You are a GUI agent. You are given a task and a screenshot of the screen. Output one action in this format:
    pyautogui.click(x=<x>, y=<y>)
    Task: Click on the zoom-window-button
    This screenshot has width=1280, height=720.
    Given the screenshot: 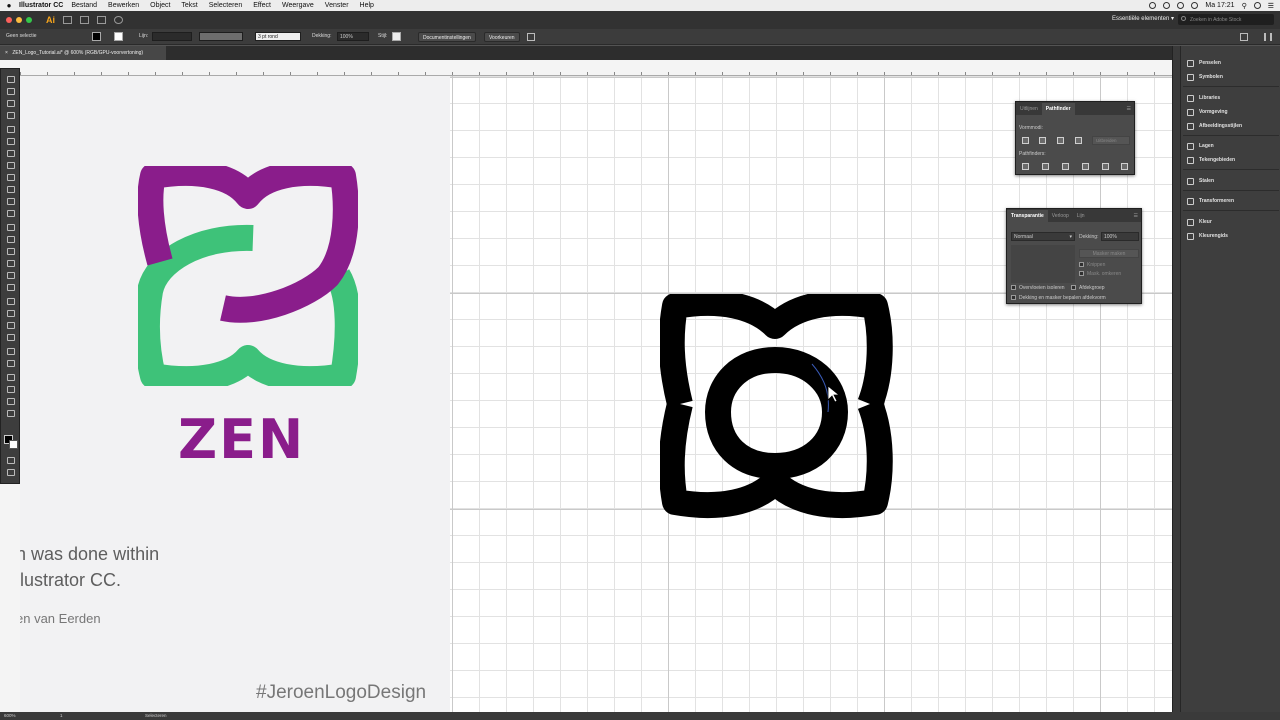 What is the action you would take?
    pyautogui.click(x=29, y=20)
    